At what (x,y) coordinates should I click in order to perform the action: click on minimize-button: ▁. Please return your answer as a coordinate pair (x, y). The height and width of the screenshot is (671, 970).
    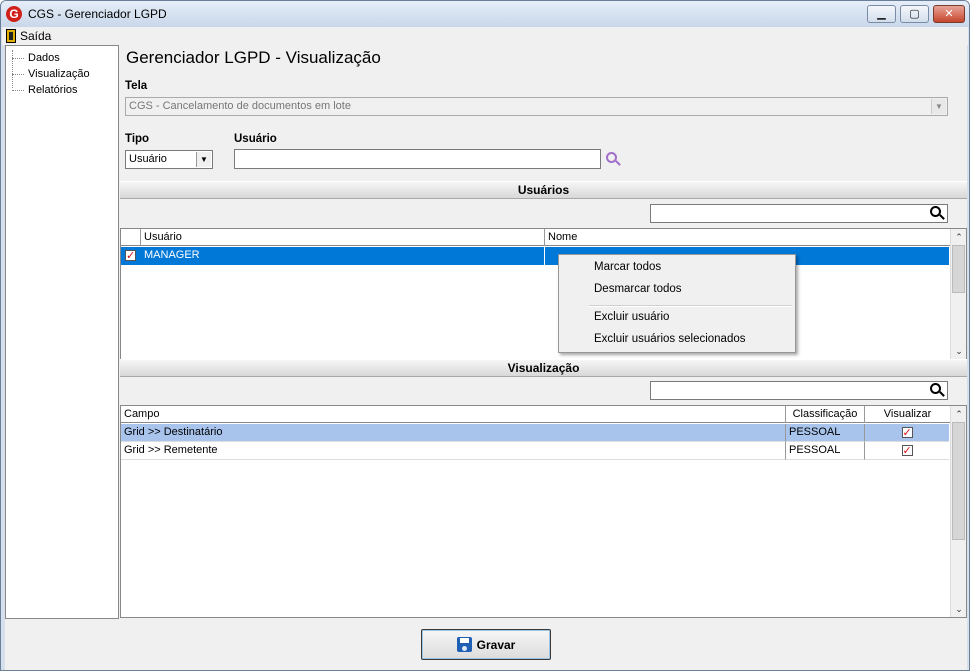
    Looking at the image, I should click on (881, 14).